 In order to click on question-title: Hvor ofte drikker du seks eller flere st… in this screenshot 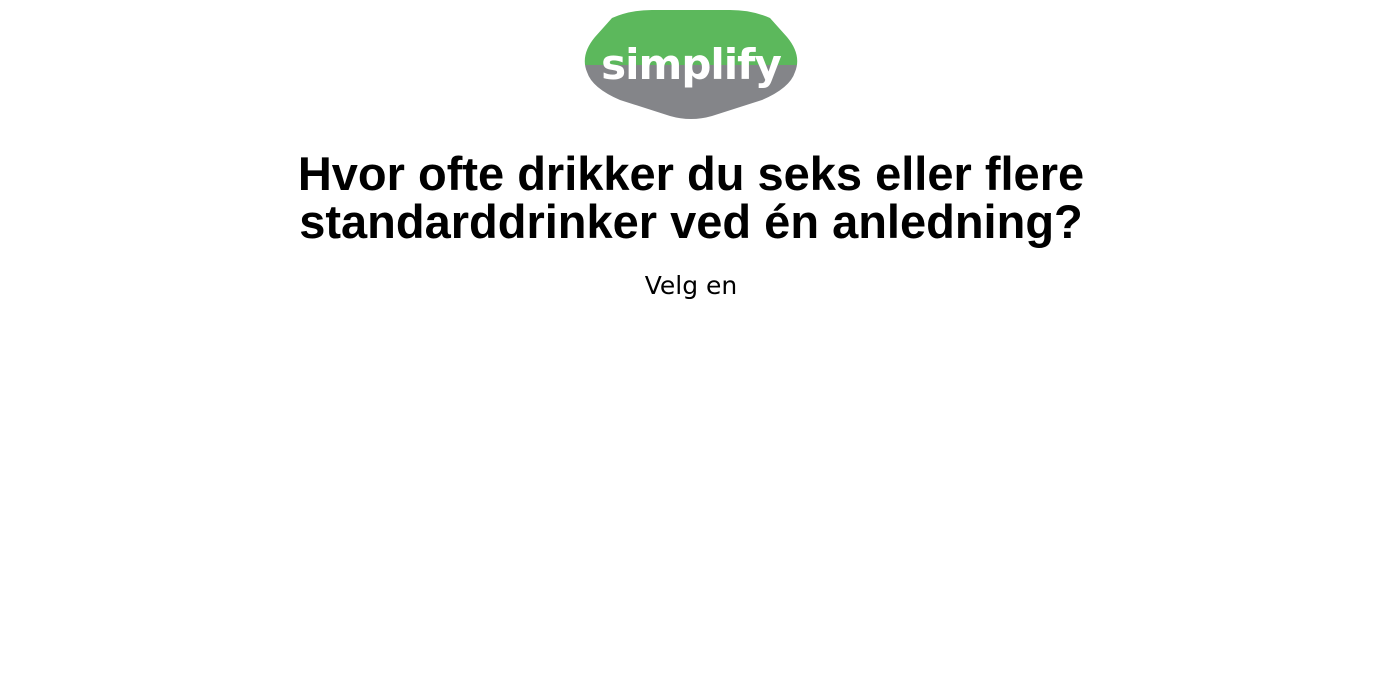, I will do `click(691, 198)`.